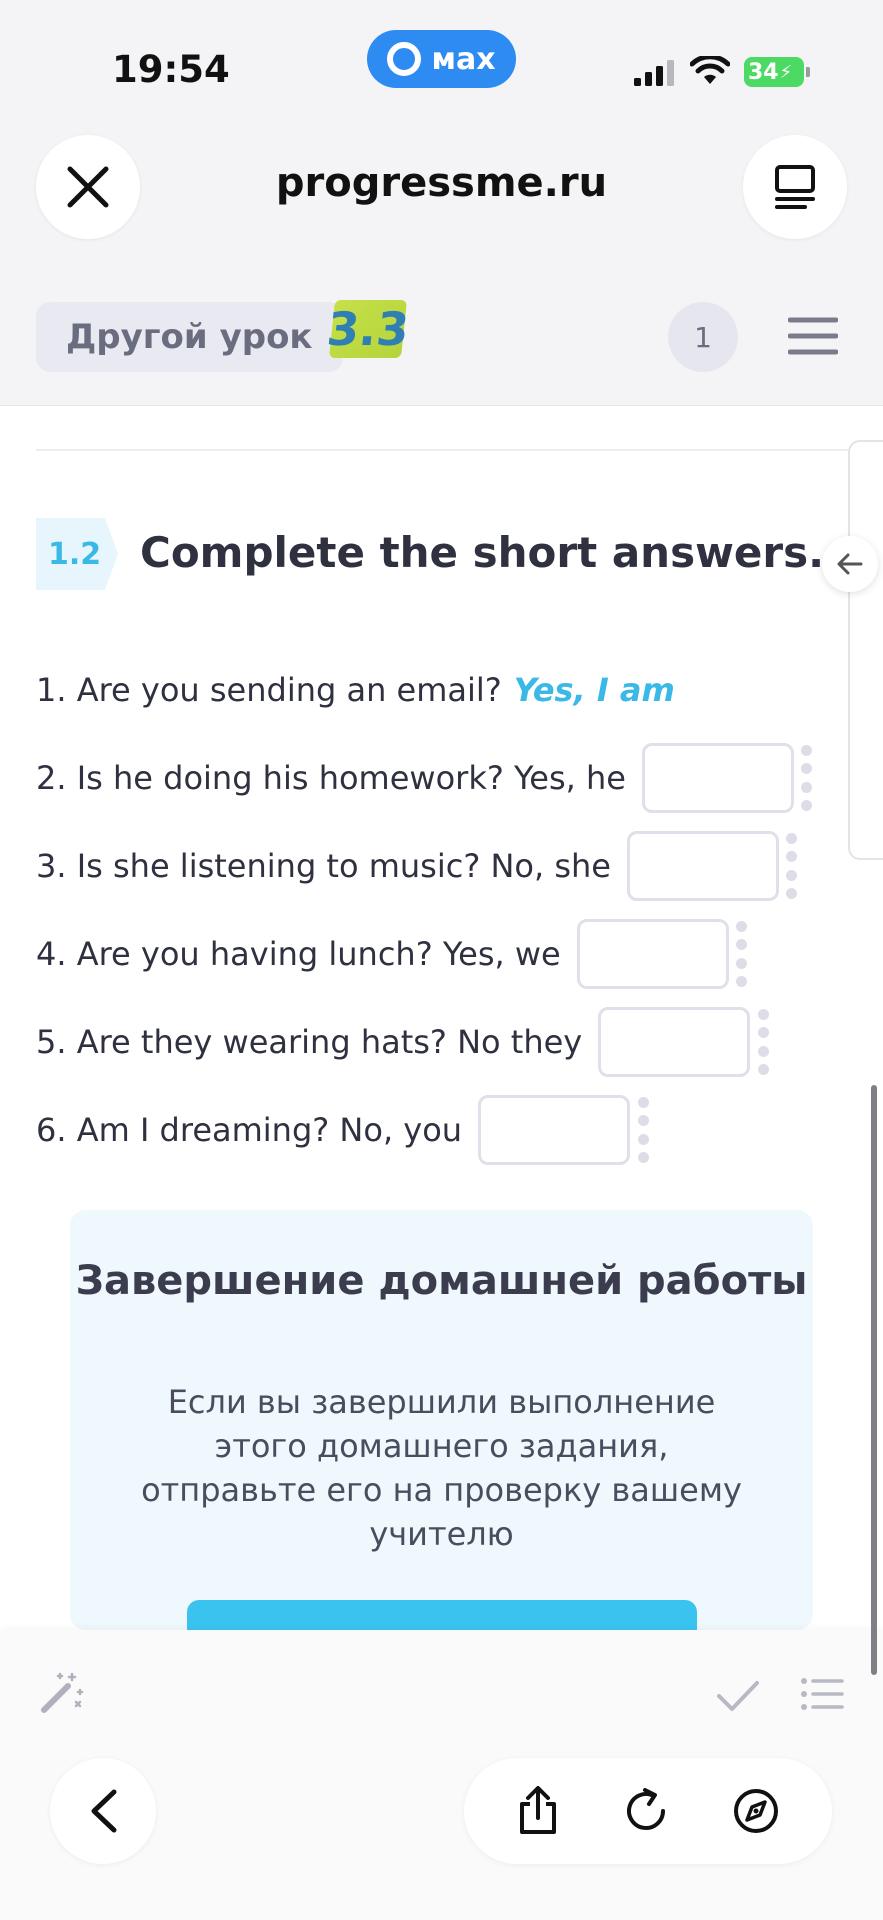 Image resolution: width=883 pixels, height=1920 pixels. I want to click on magic-wand-icon, so click(62, 1692).